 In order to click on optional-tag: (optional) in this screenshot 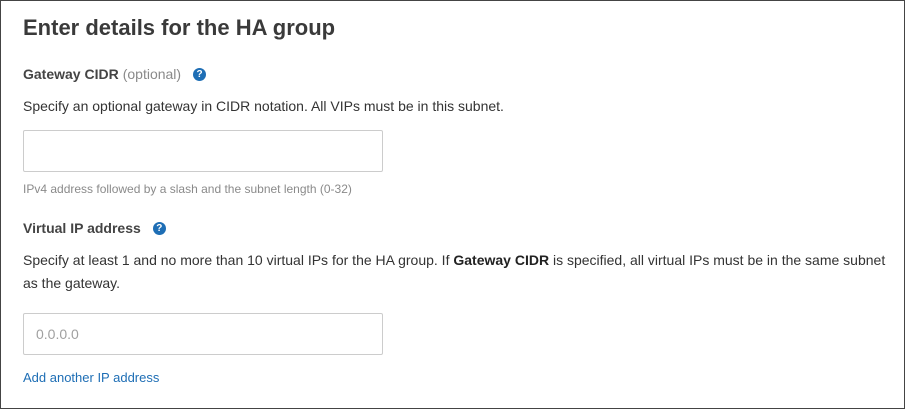, I will do `click(152, 74)`.